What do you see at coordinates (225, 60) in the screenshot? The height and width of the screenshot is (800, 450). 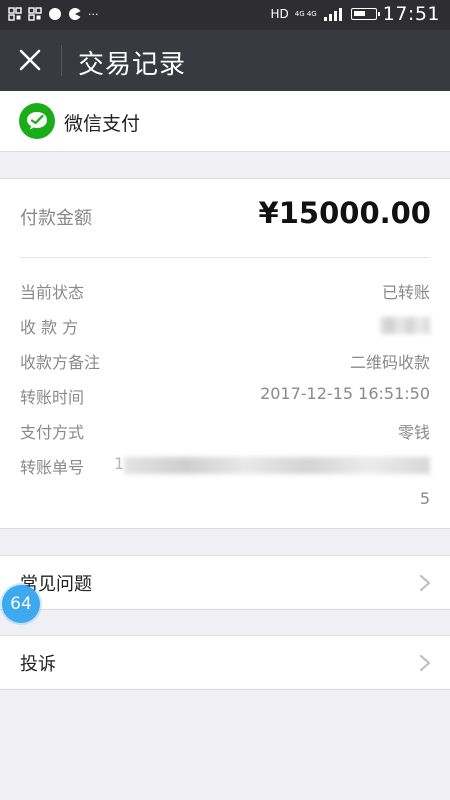 I see `top-bar: 交易记录` at bounding box center [225, 60].